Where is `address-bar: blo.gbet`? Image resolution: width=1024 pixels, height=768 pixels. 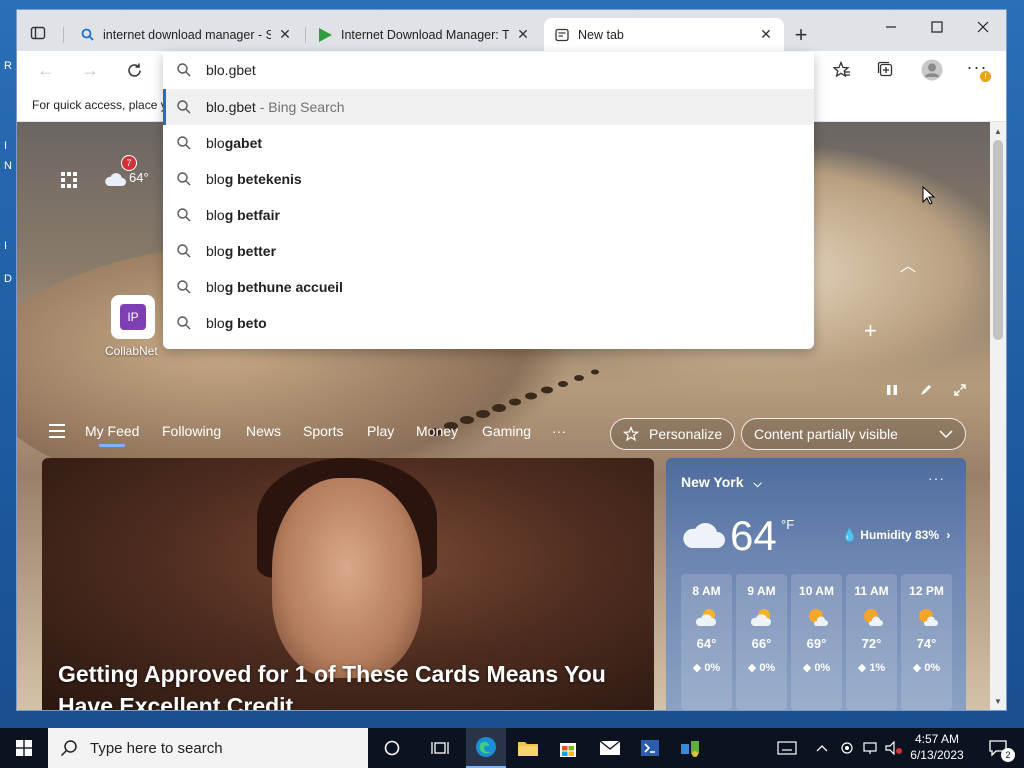
address-bar: blo.gbet is located at coordinates (488, 70).